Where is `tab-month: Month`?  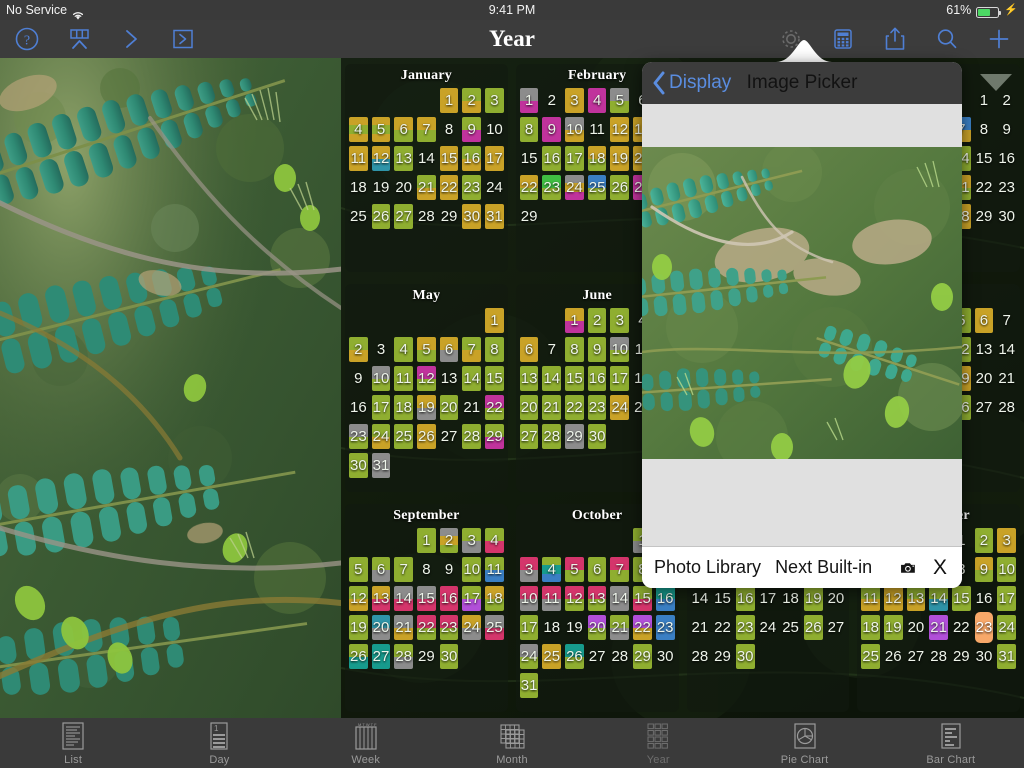
tab-month: Month is located at coordinates (512, 743).